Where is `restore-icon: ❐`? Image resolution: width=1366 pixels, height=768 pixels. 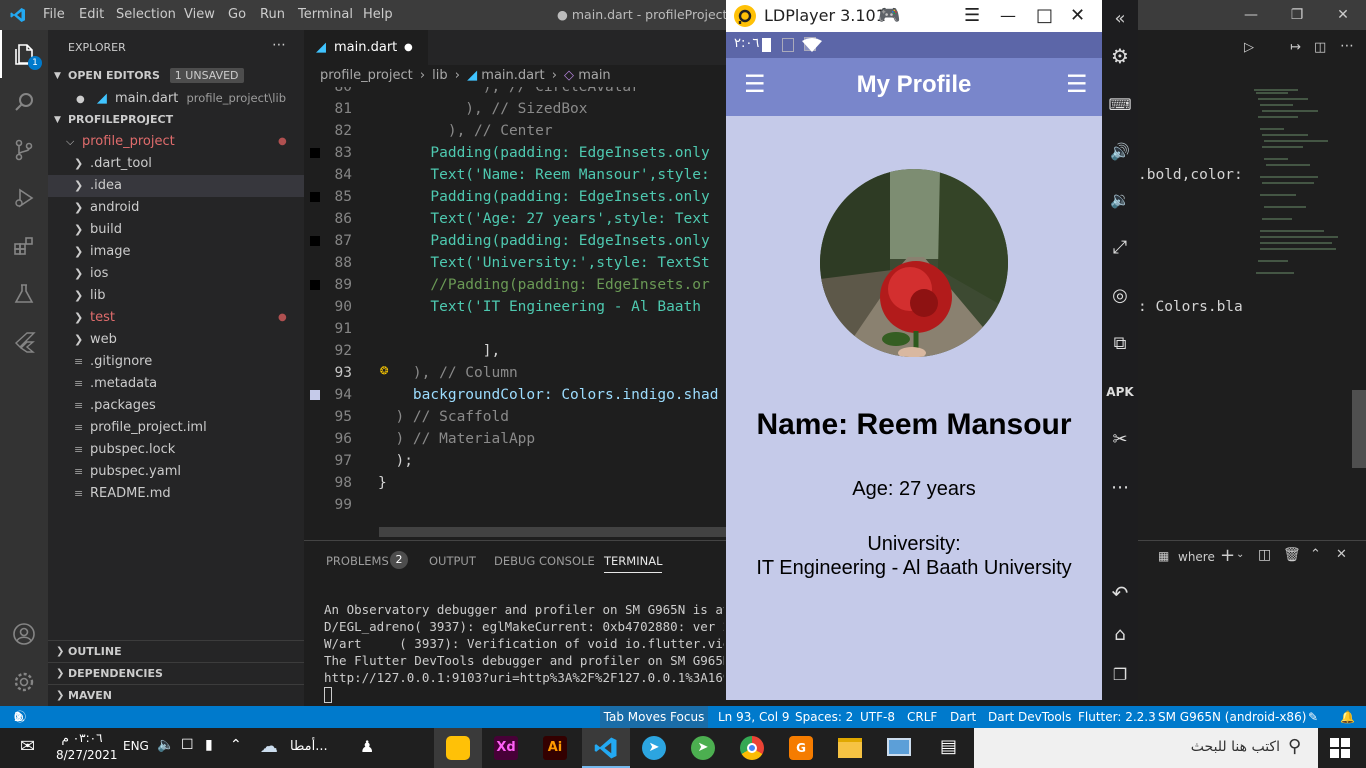
restore-icon: ❐ is located at coordinates (1297, 15).